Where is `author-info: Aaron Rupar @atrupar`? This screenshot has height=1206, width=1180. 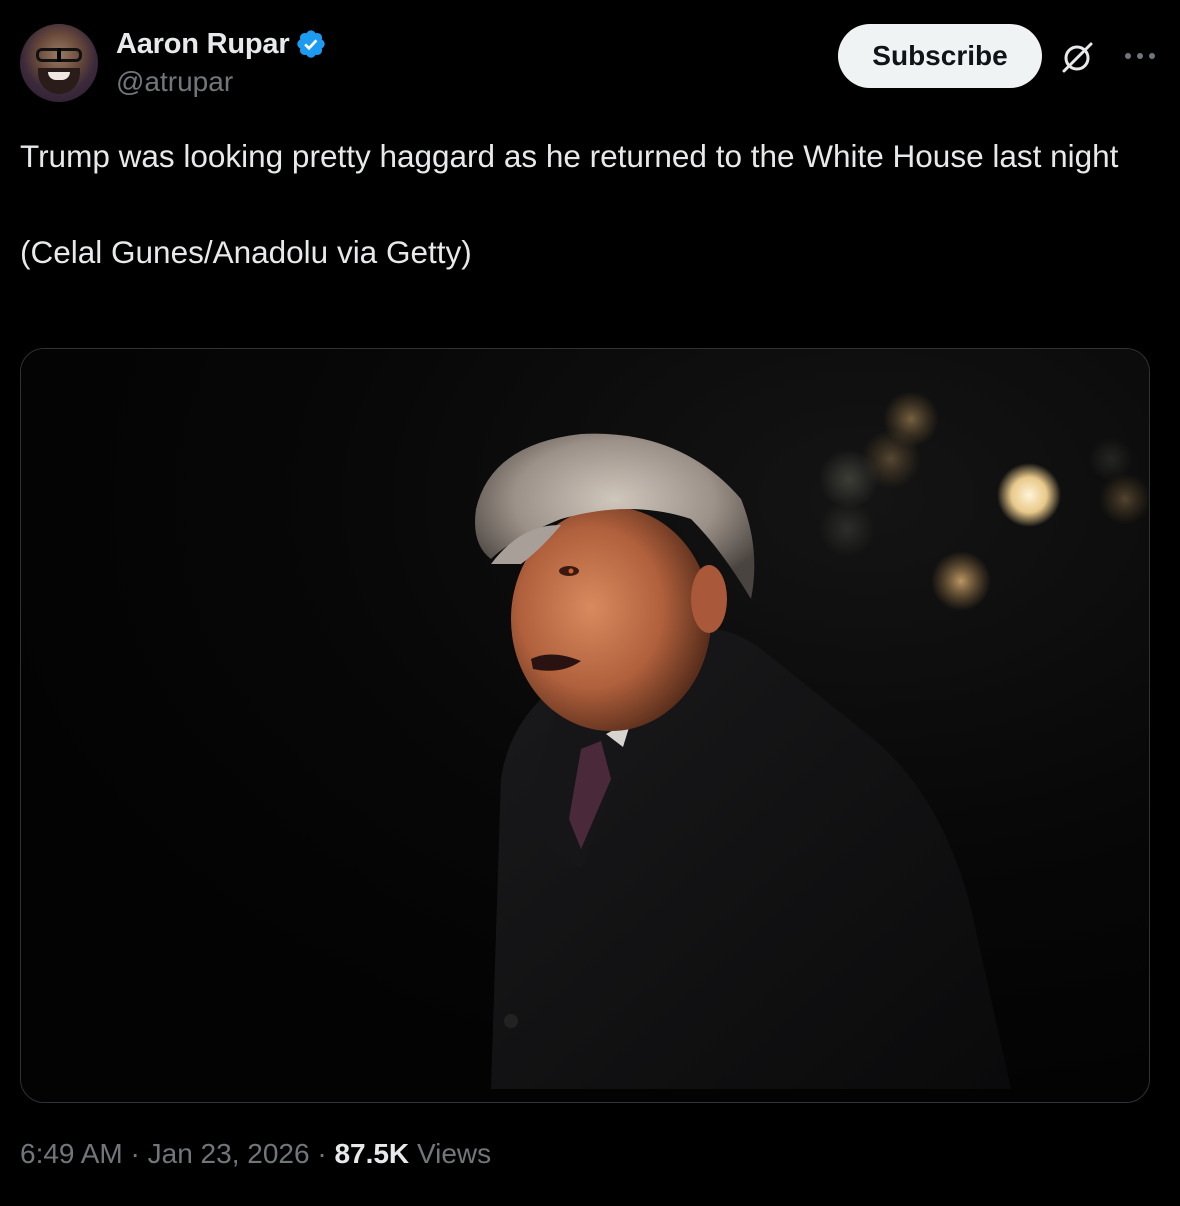 author-info: Aaron Rupar @atrupar is located at coordinates (221, 62).